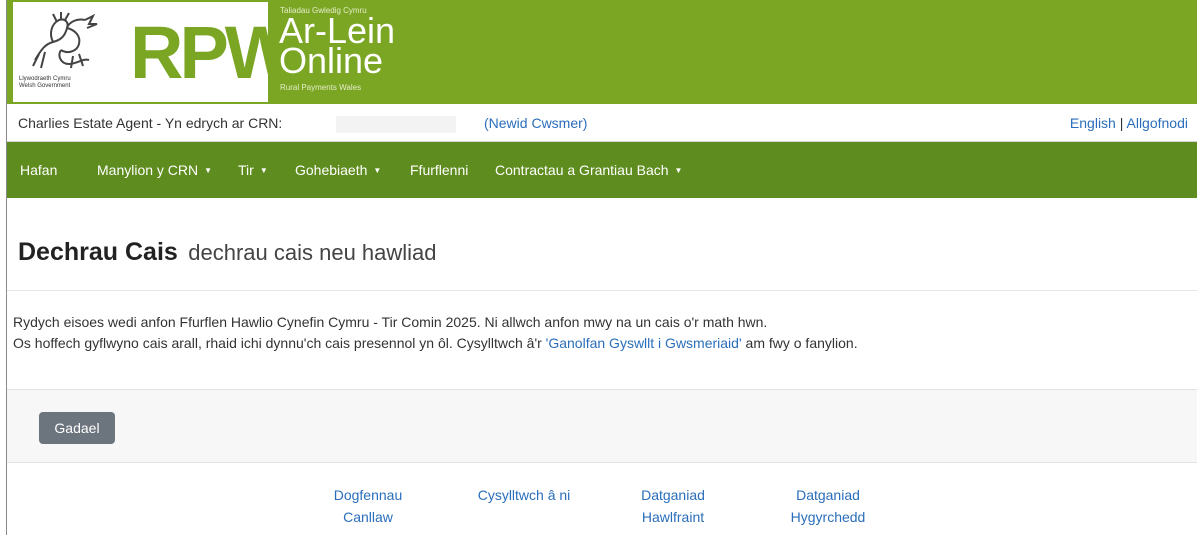  Describe the element at coordinates (321, 87) in the screenshot. I see `online-logo-bottom: Rural Payments Wales` at that location.